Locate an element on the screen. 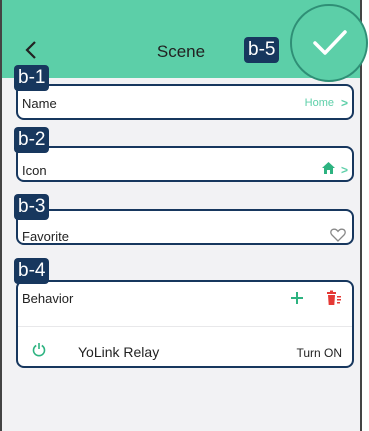  badge-b4: b-4 is located at coordinates (32, 271).